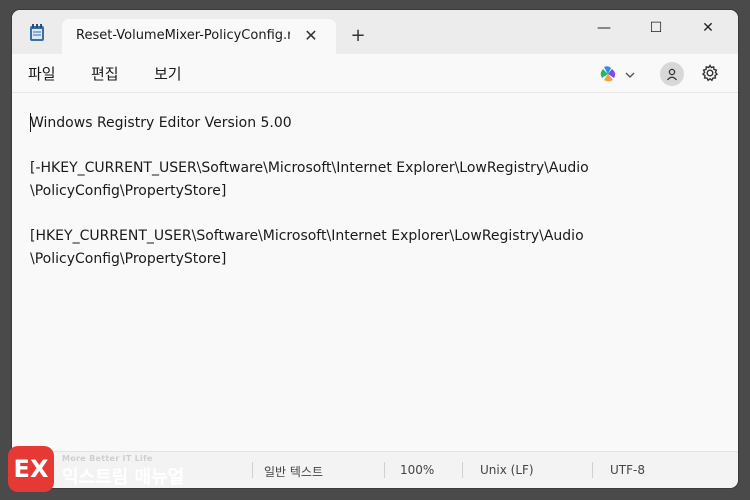 The width and height of the screenshot is (750, 500). I want to click on menu-bar: 파일 편집 보기, so click(375, 73).